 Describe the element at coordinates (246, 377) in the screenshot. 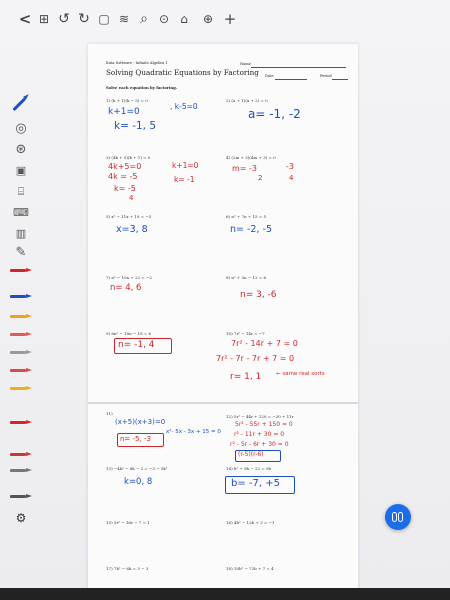

I see `p10-answer: r= 1, 1` at that location.